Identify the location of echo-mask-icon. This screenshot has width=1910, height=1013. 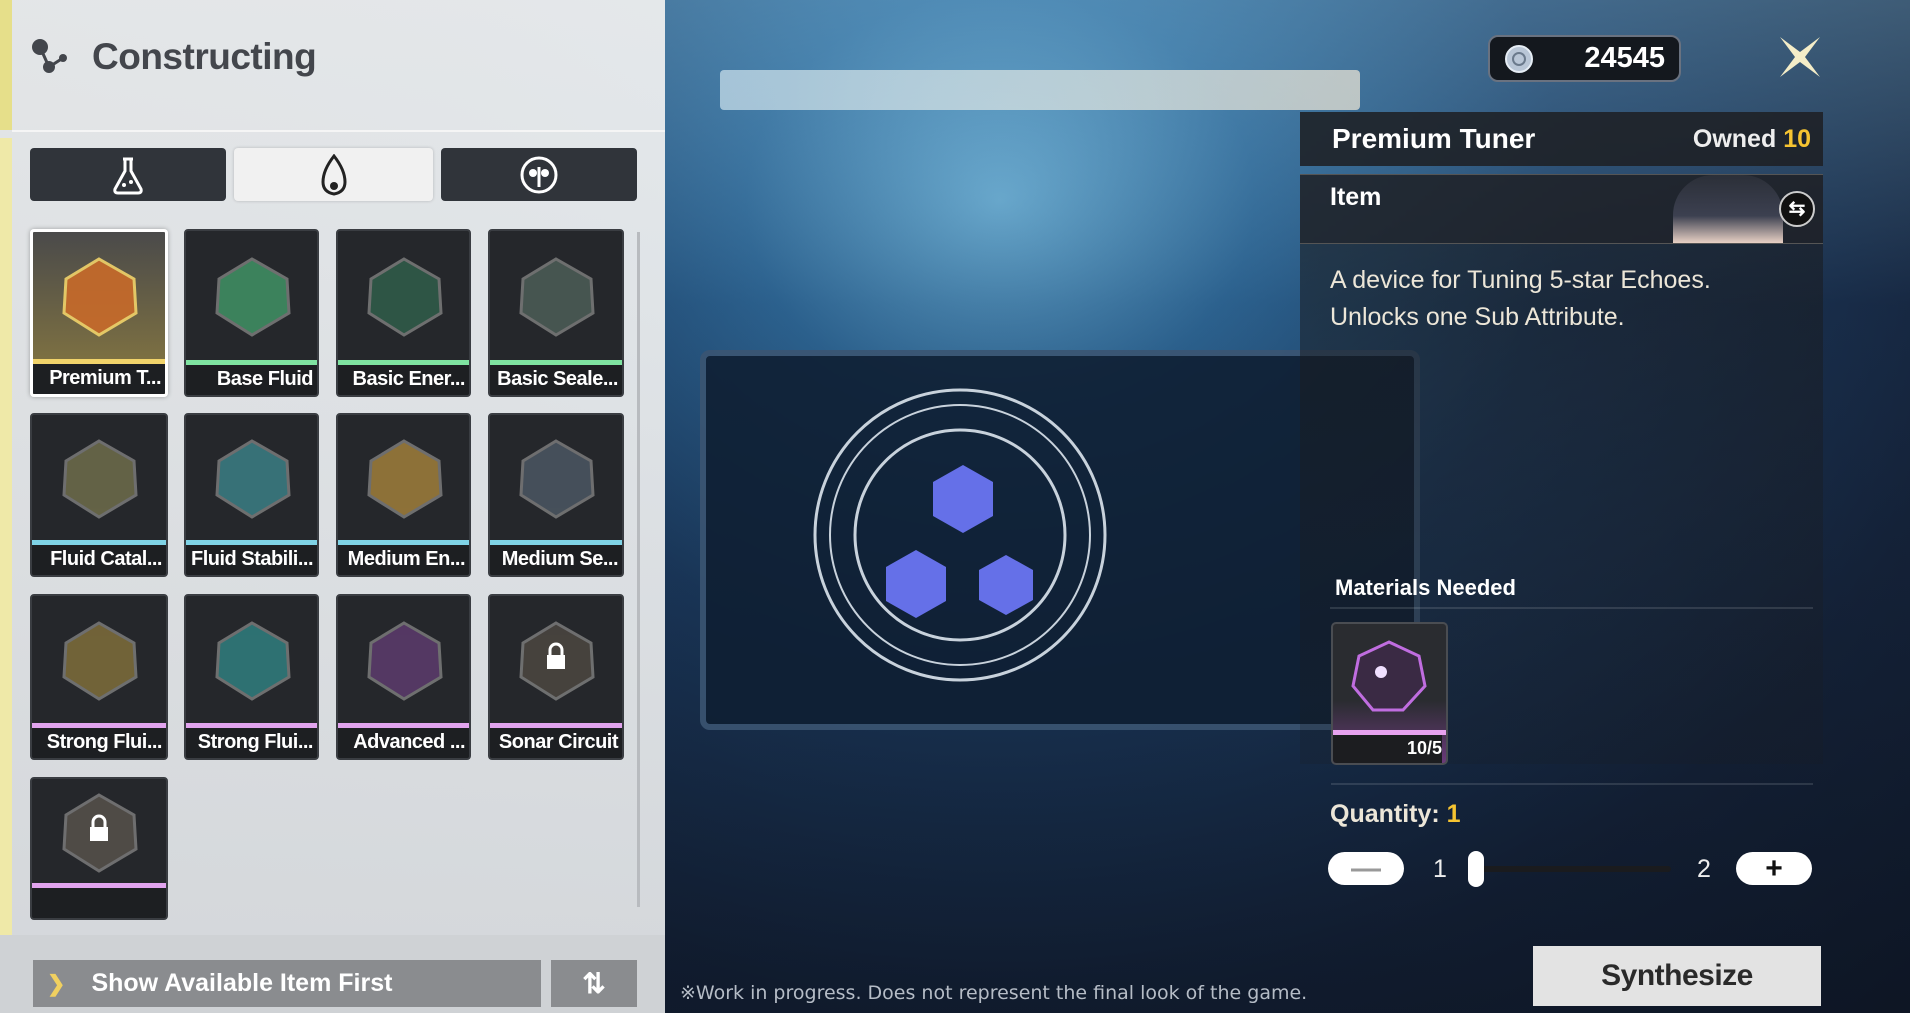
(539, 174).